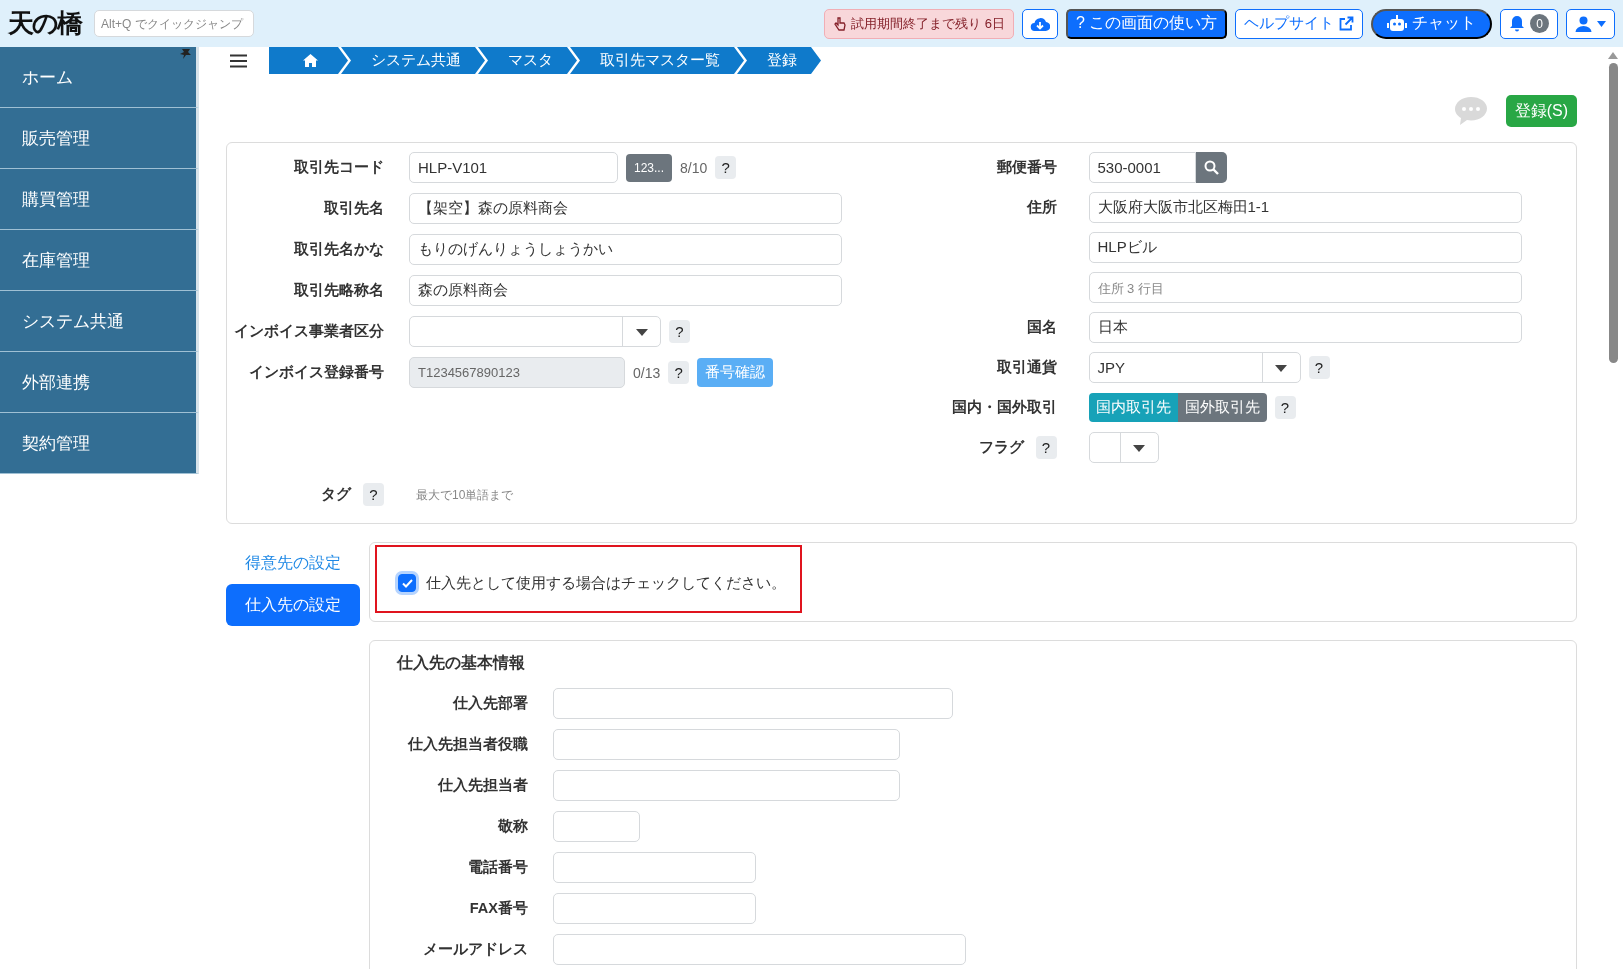 The width and height of the screenshot is (1623, 969). What do you see at coordinates (1539, 23) in the screenshot?
I see `notification-count: 0` at bounding box center [1539, 23].